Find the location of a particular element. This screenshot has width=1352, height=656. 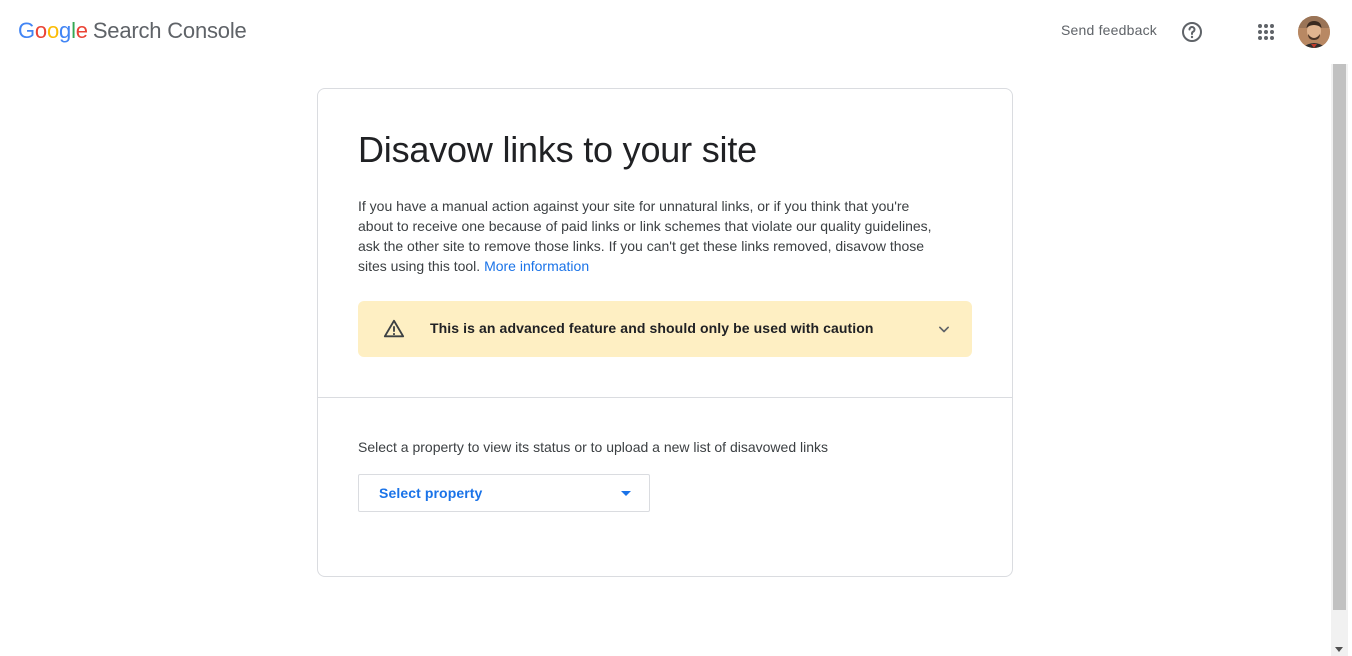

send-feedback-button: Send feedback is located at coordinates (1109, 30).